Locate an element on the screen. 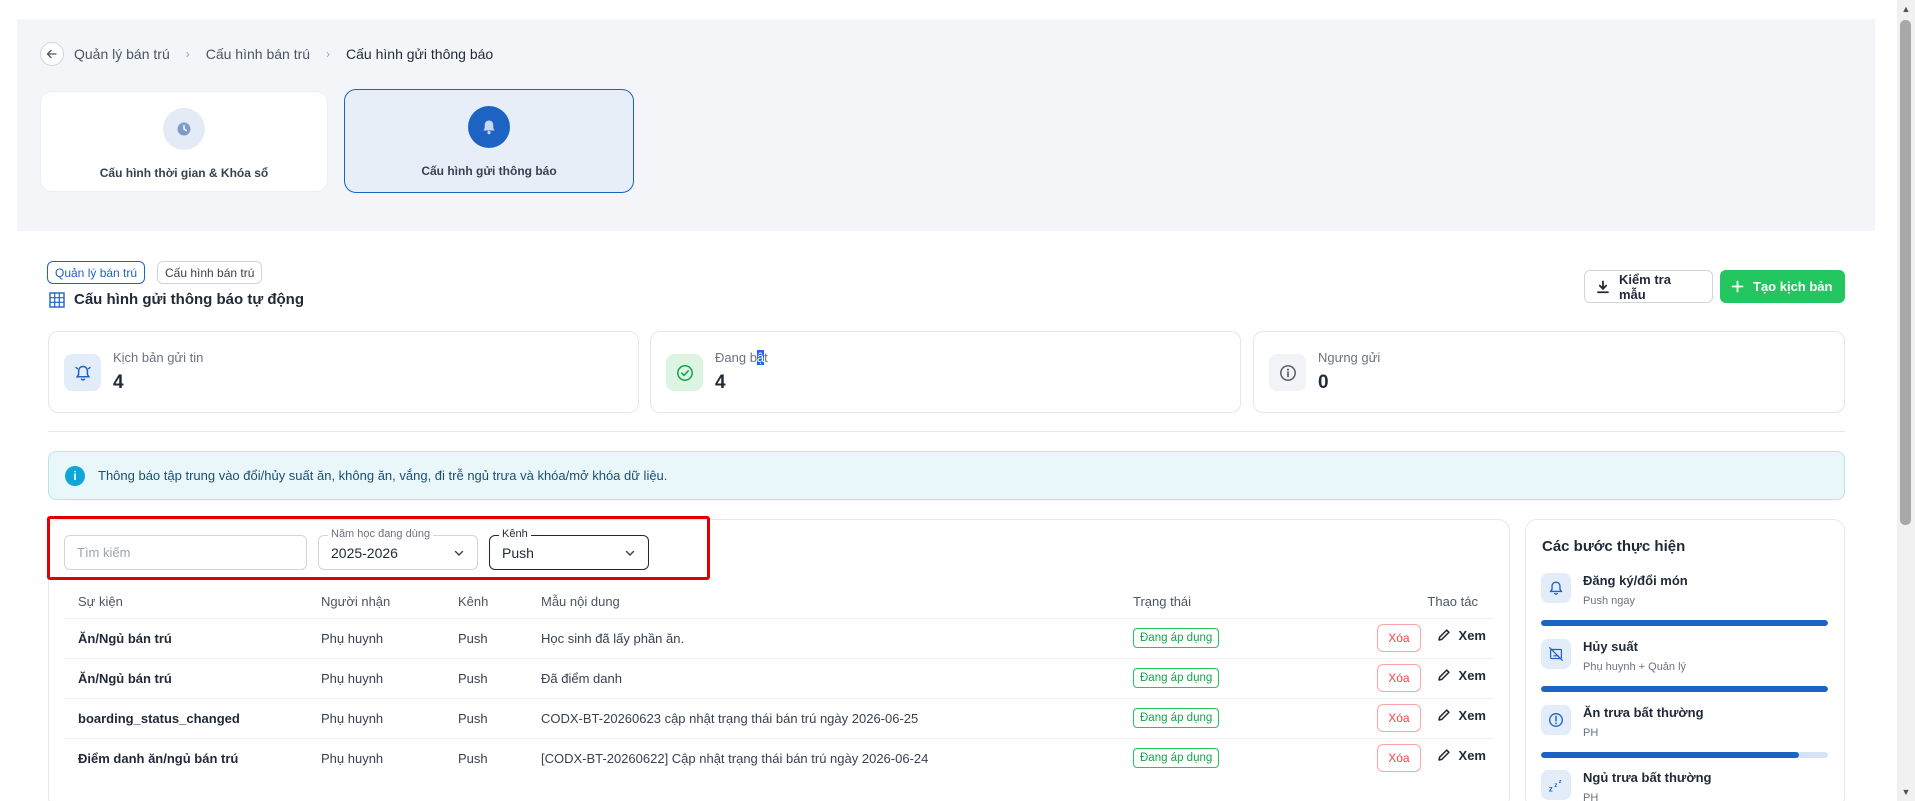  config-card-time-lock: Cấu hình thời gian & Khóa sổ is located at coordinates (184, 141).